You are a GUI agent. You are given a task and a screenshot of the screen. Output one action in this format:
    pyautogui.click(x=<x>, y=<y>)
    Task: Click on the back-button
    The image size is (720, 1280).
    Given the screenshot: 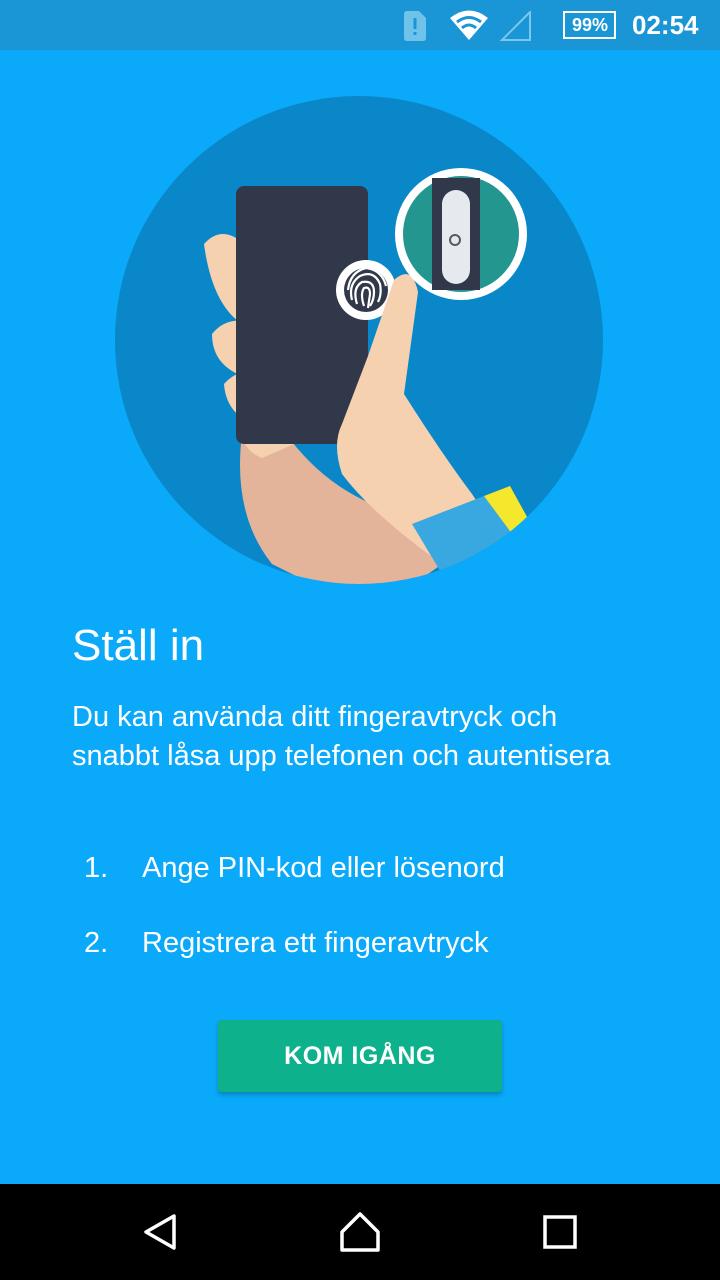 What is the action you would take?
    pyautogui.click(x=160, y=1232)
    